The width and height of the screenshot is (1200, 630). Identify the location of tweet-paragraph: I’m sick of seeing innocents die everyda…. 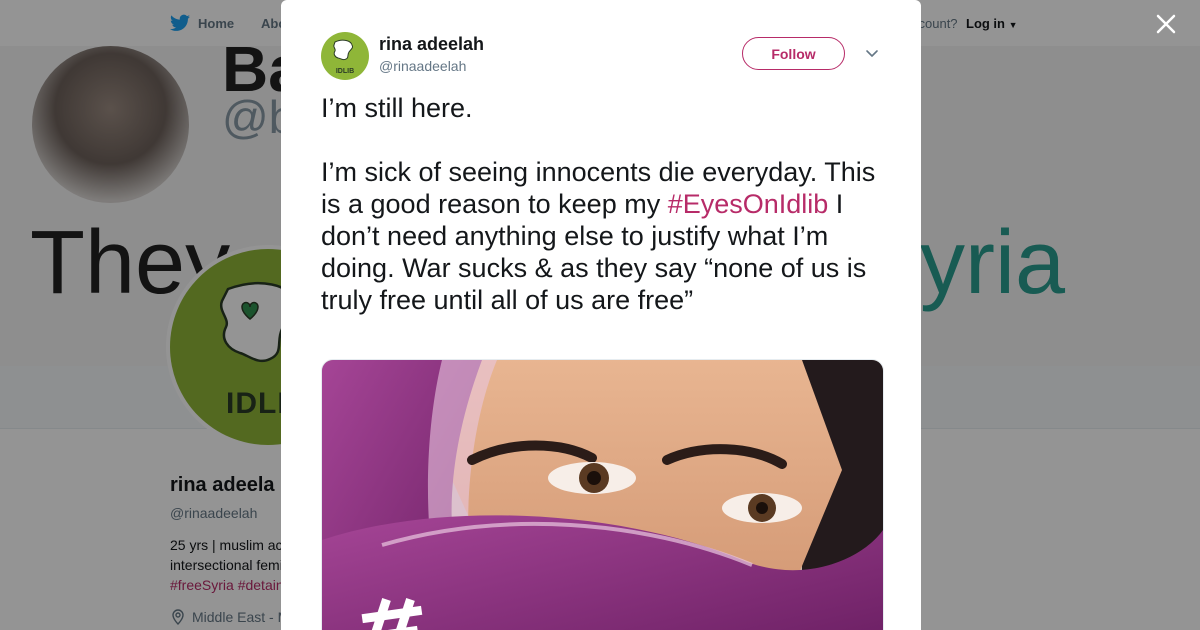
(601, 236).